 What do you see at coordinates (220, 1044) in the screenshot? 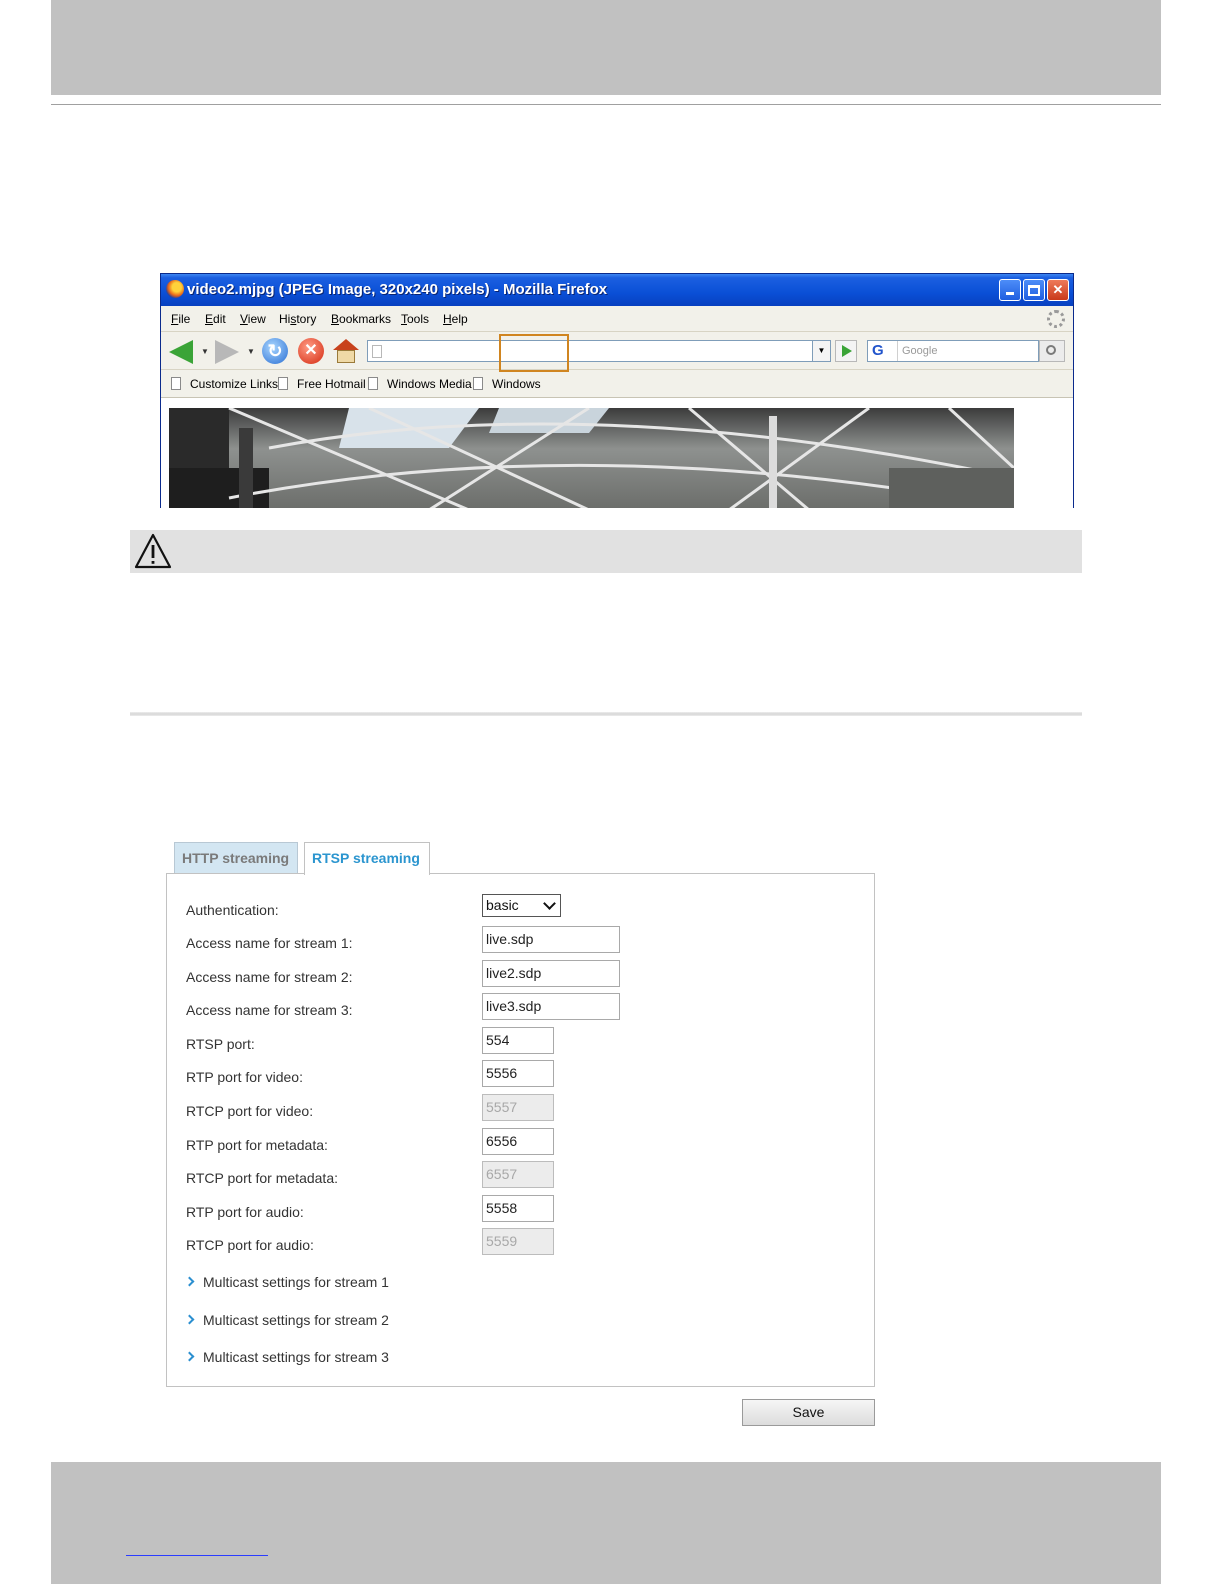
I see `rtsp-port-label: RTSP port:` at bounding box center [220, 1044].